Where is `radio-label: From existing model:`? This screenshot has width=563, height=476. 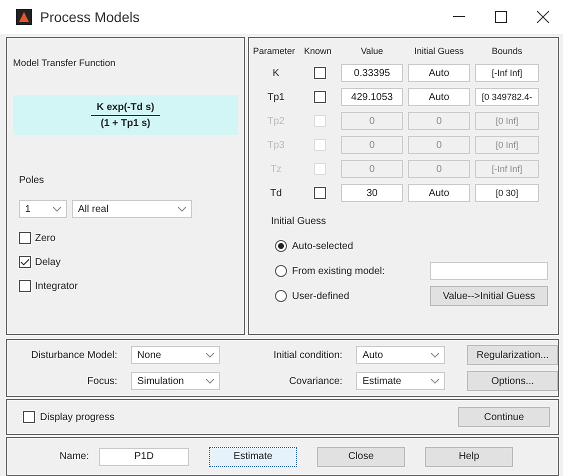
radio-label: From existing model: is located at coordinates (339, 271).